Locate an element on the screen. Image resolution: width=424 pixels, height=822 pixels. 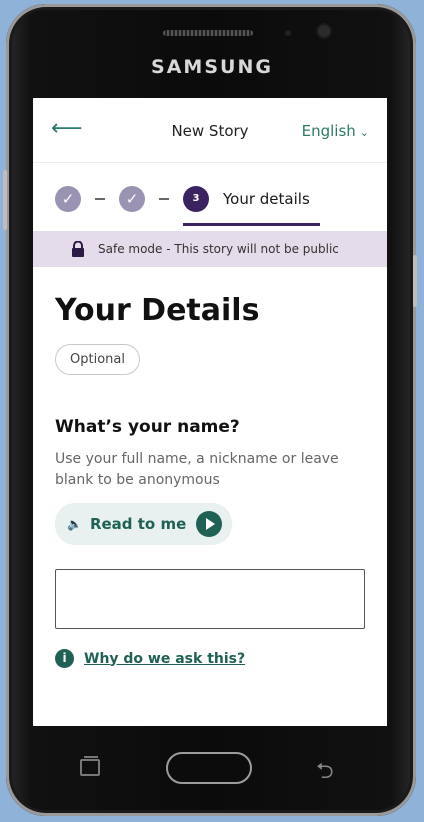
info-icon: i is located at coordinates (64, 658).